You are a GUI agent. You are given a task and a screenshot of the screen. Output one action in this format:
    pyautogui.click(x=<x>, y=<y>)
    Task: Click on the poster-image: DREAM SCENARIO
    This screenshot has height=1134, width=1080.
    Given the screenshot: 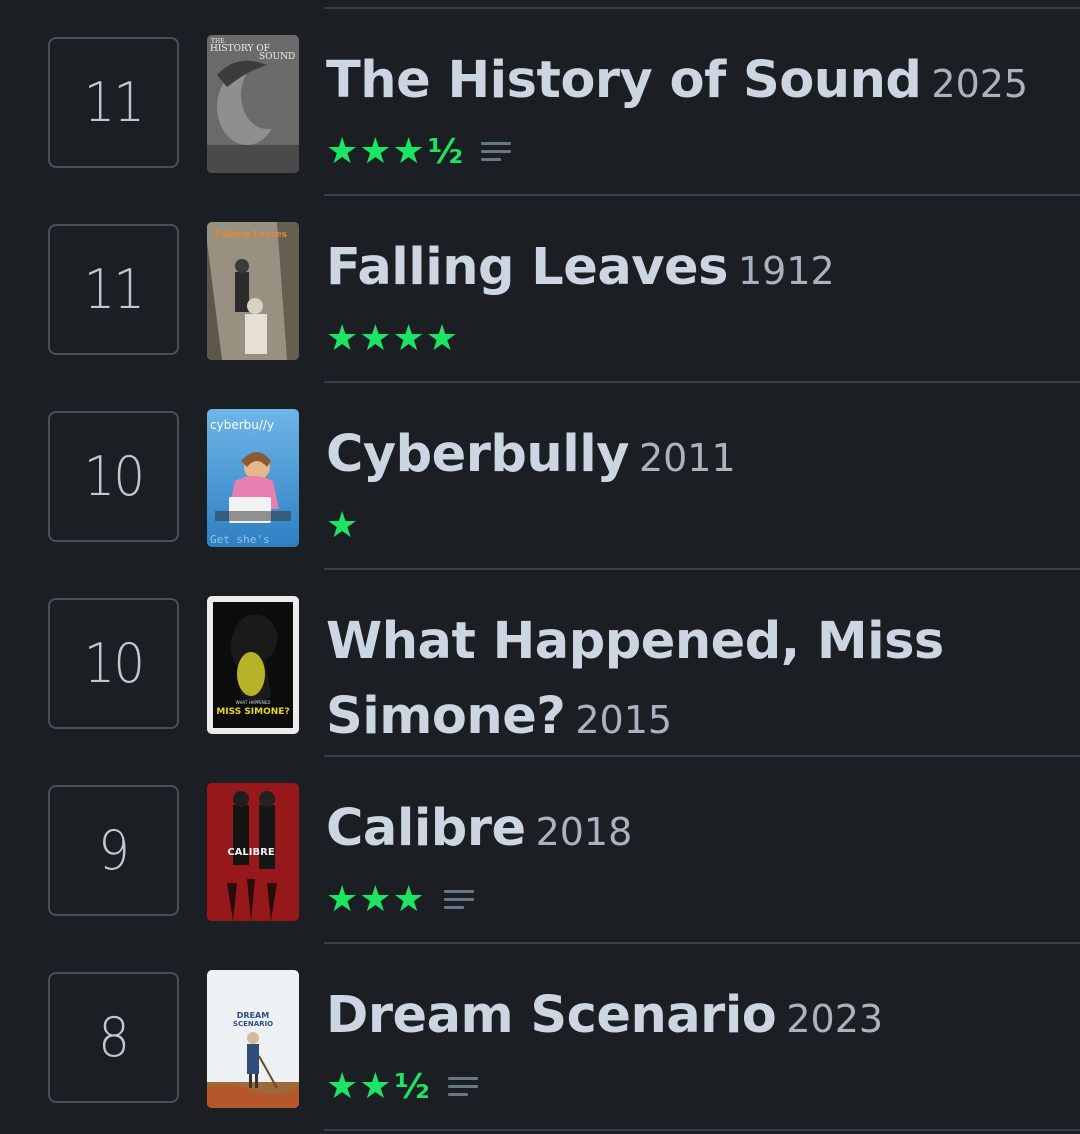 What is the action you would take?
    pyautogui.click(x=253, y=1039)
    